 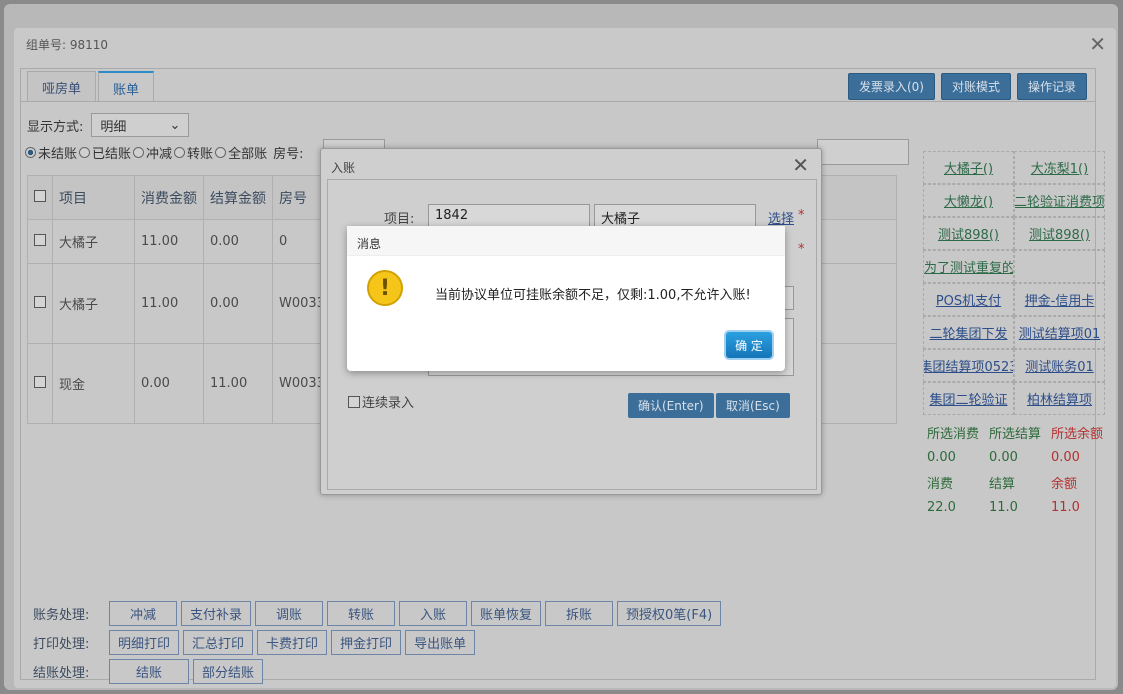 What do you see at coordinates (968, 200) in the screenshot?
I see `side-link: 大懒龙()` at bounding box center [968, 200].